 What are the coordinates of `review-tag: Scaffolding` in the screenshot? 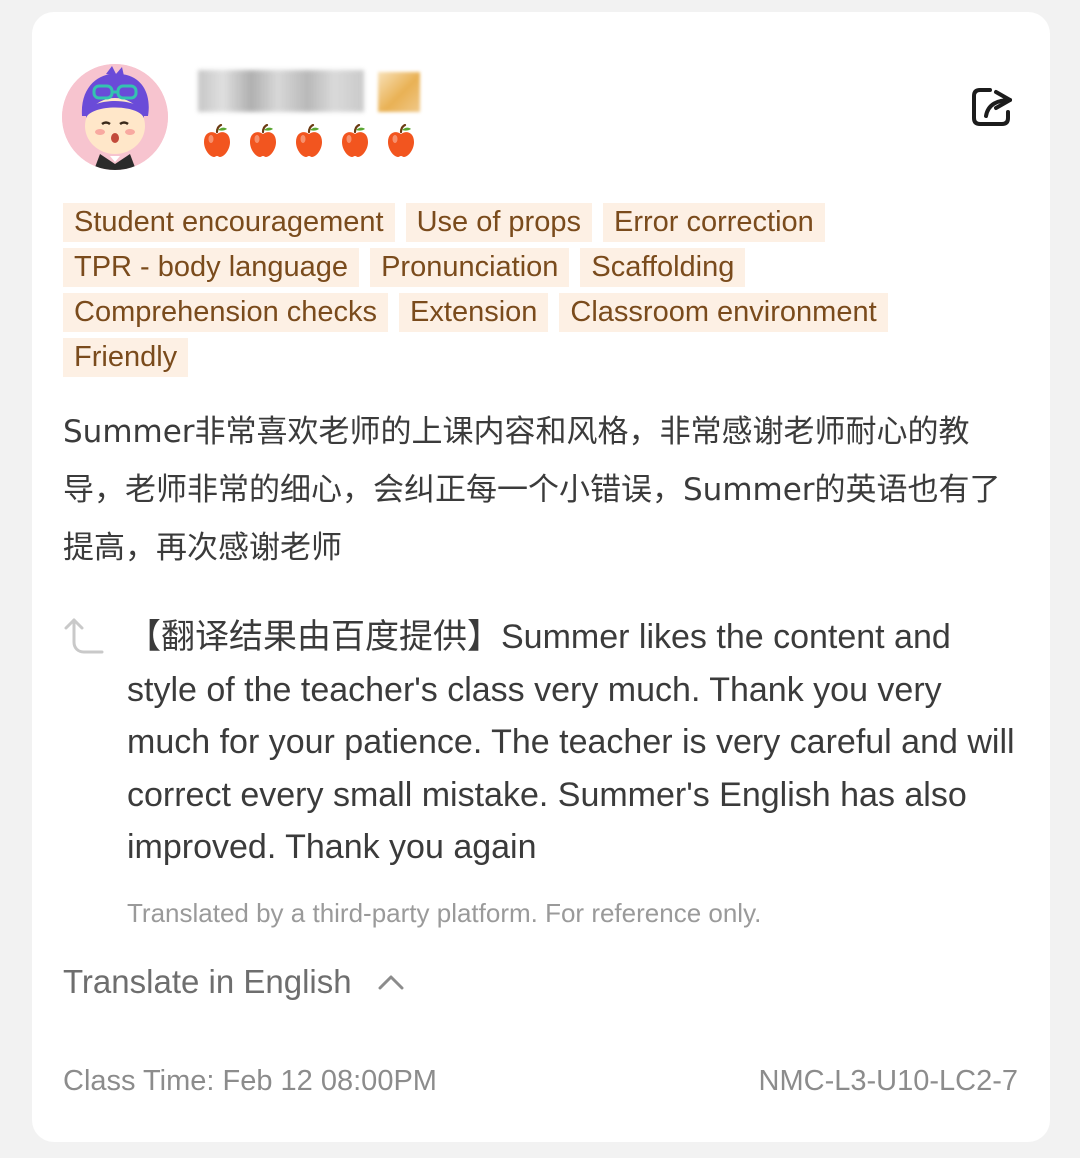 It's located at (663, 267).